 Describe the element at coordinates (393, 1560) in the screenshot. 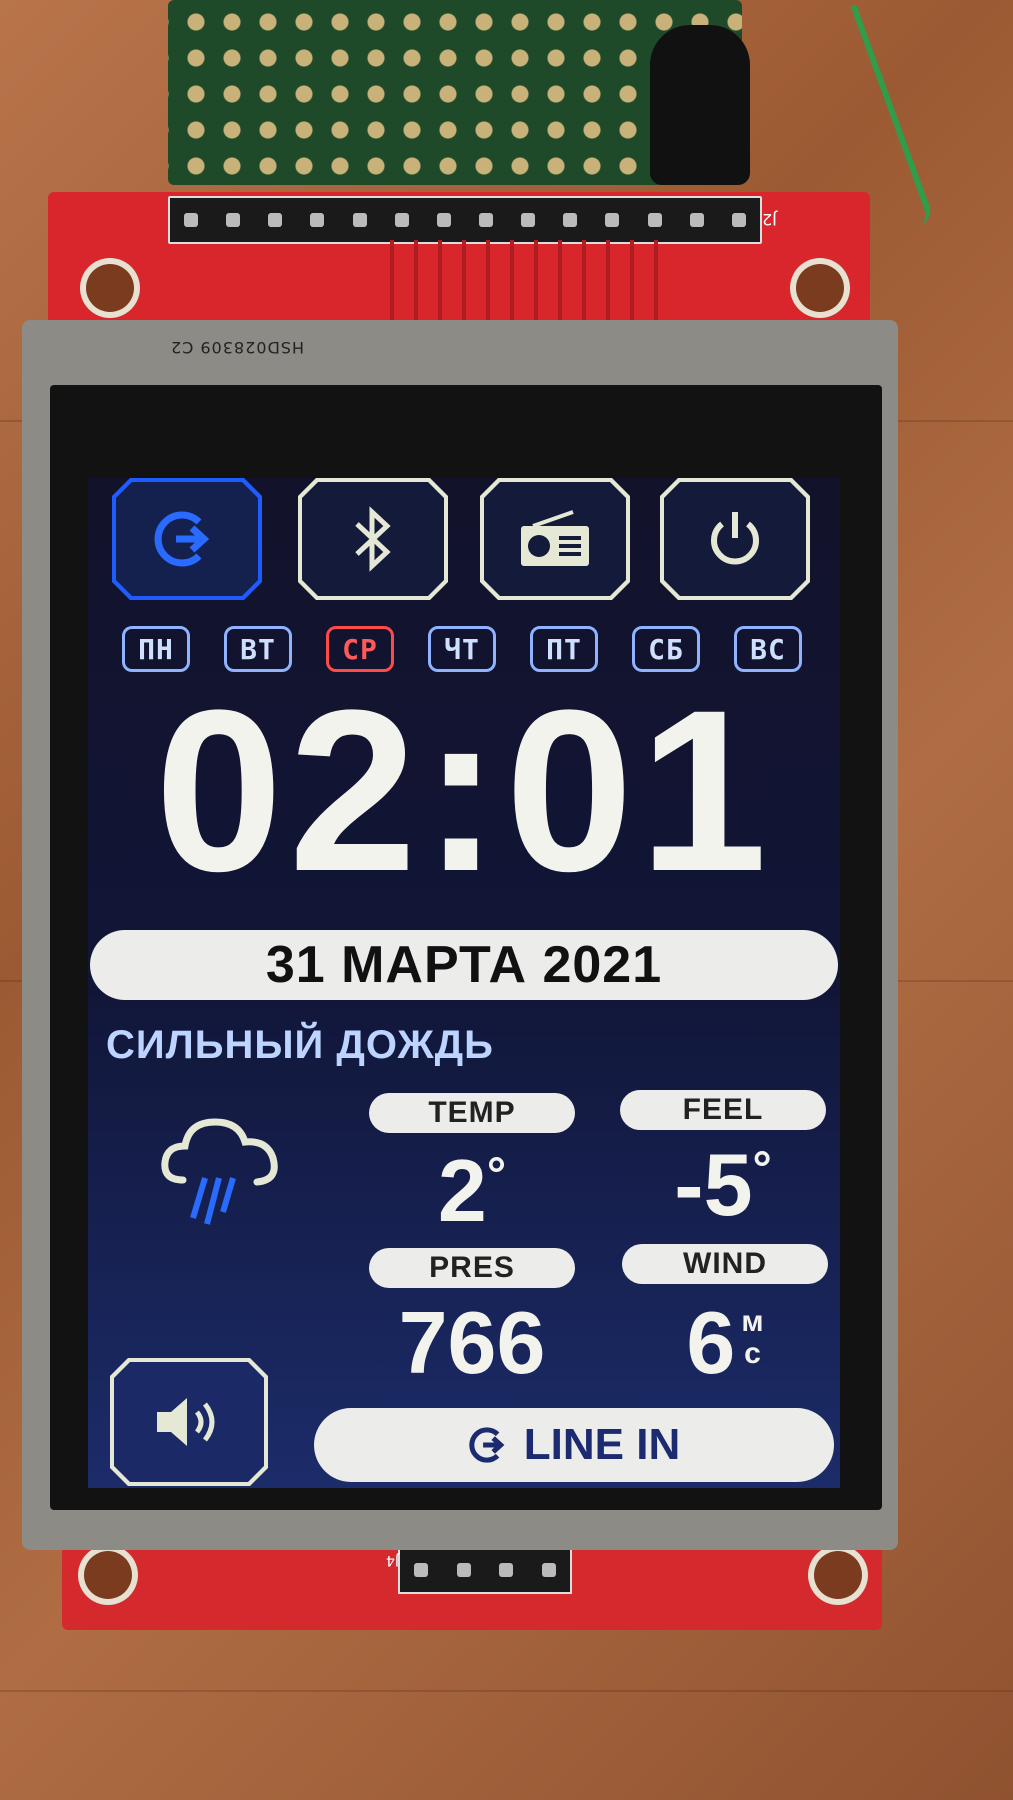

I see `header-label-j4: J4` at that location.